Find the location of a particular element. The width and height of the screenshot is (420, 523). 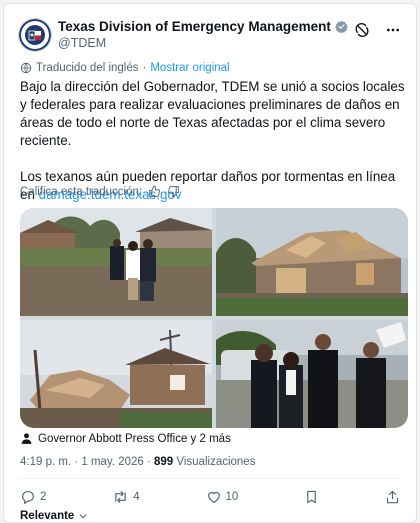

divider is located at coordinates (210, 478).